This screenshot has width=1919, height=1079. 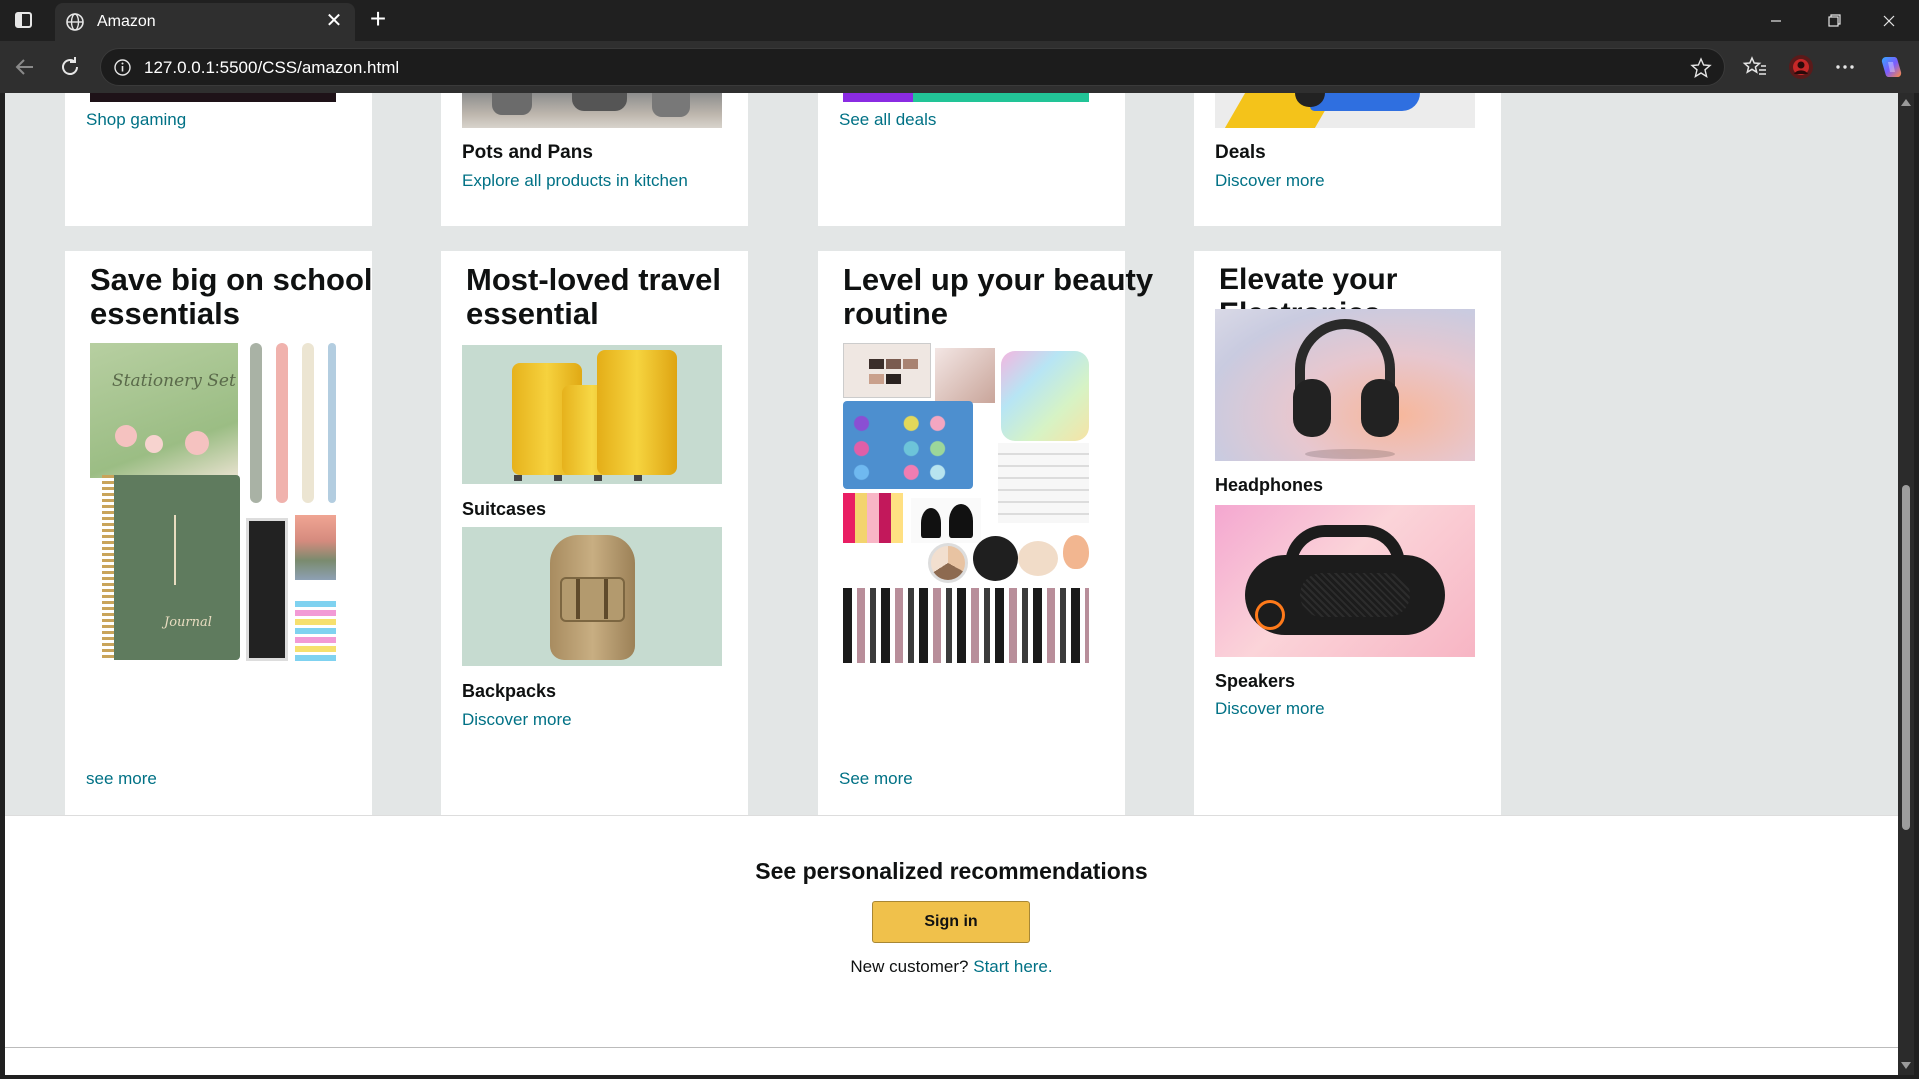 What do you see at coordinates (1269, 485) in the screenshot?
I see `headphones-label: Headphones` at bounding box center [1269, 485].